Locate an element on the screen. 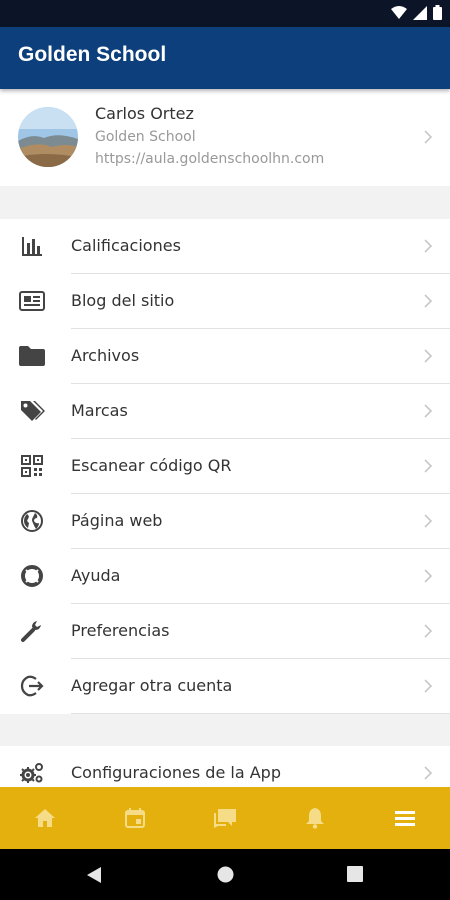  menu-item-label: Escanear código QR is located at coordinates (151, 465).